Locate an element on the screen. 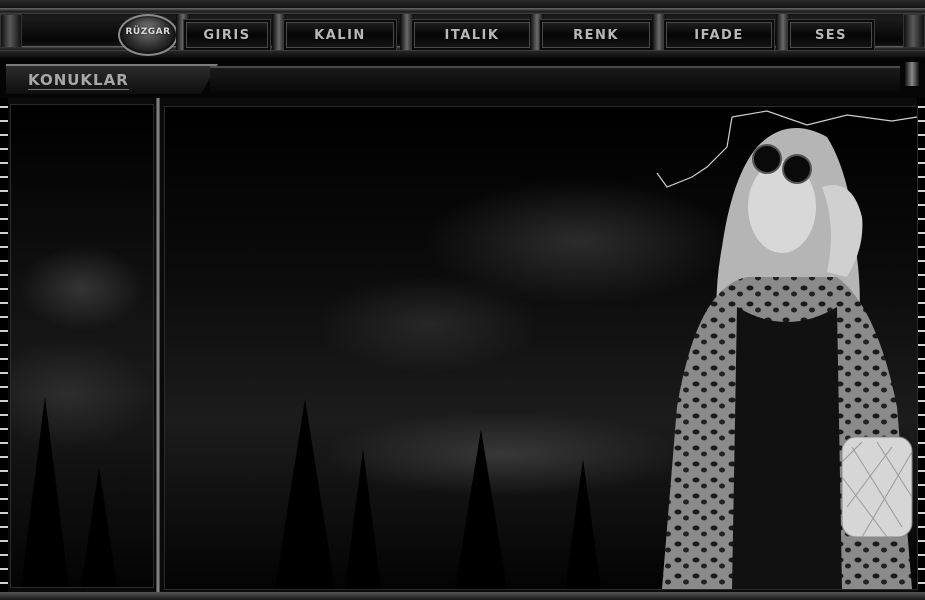 This screenshot has width=925, height=600. nav-button-ifade: IFADE is located at coordinates (719, 35).